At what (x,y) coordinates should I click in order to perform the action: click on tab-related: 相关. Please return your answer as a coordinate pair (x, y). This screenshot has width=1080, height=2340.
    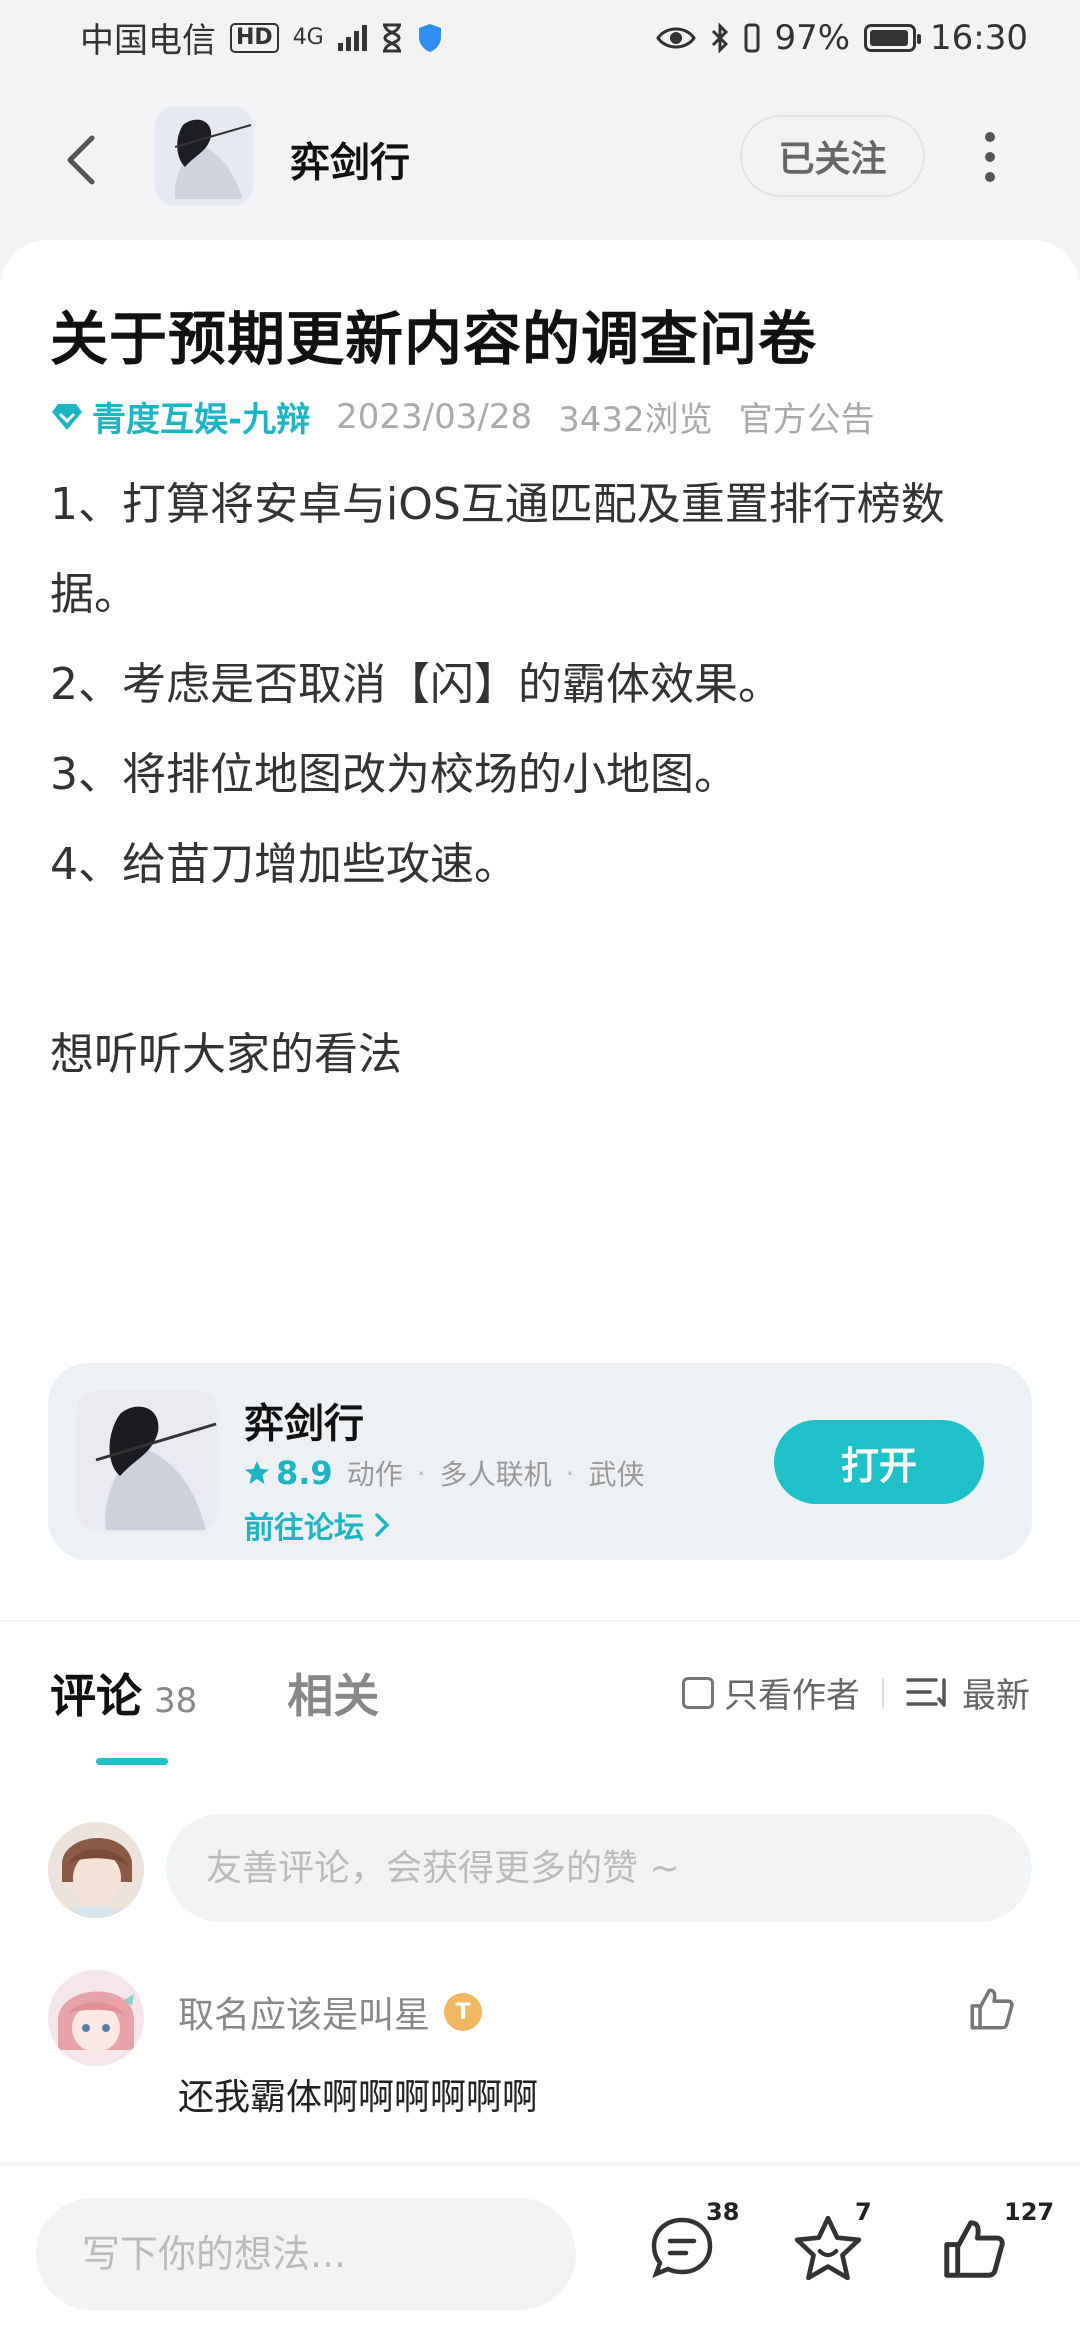
    Looking at the image, I should click on (333, 1693).